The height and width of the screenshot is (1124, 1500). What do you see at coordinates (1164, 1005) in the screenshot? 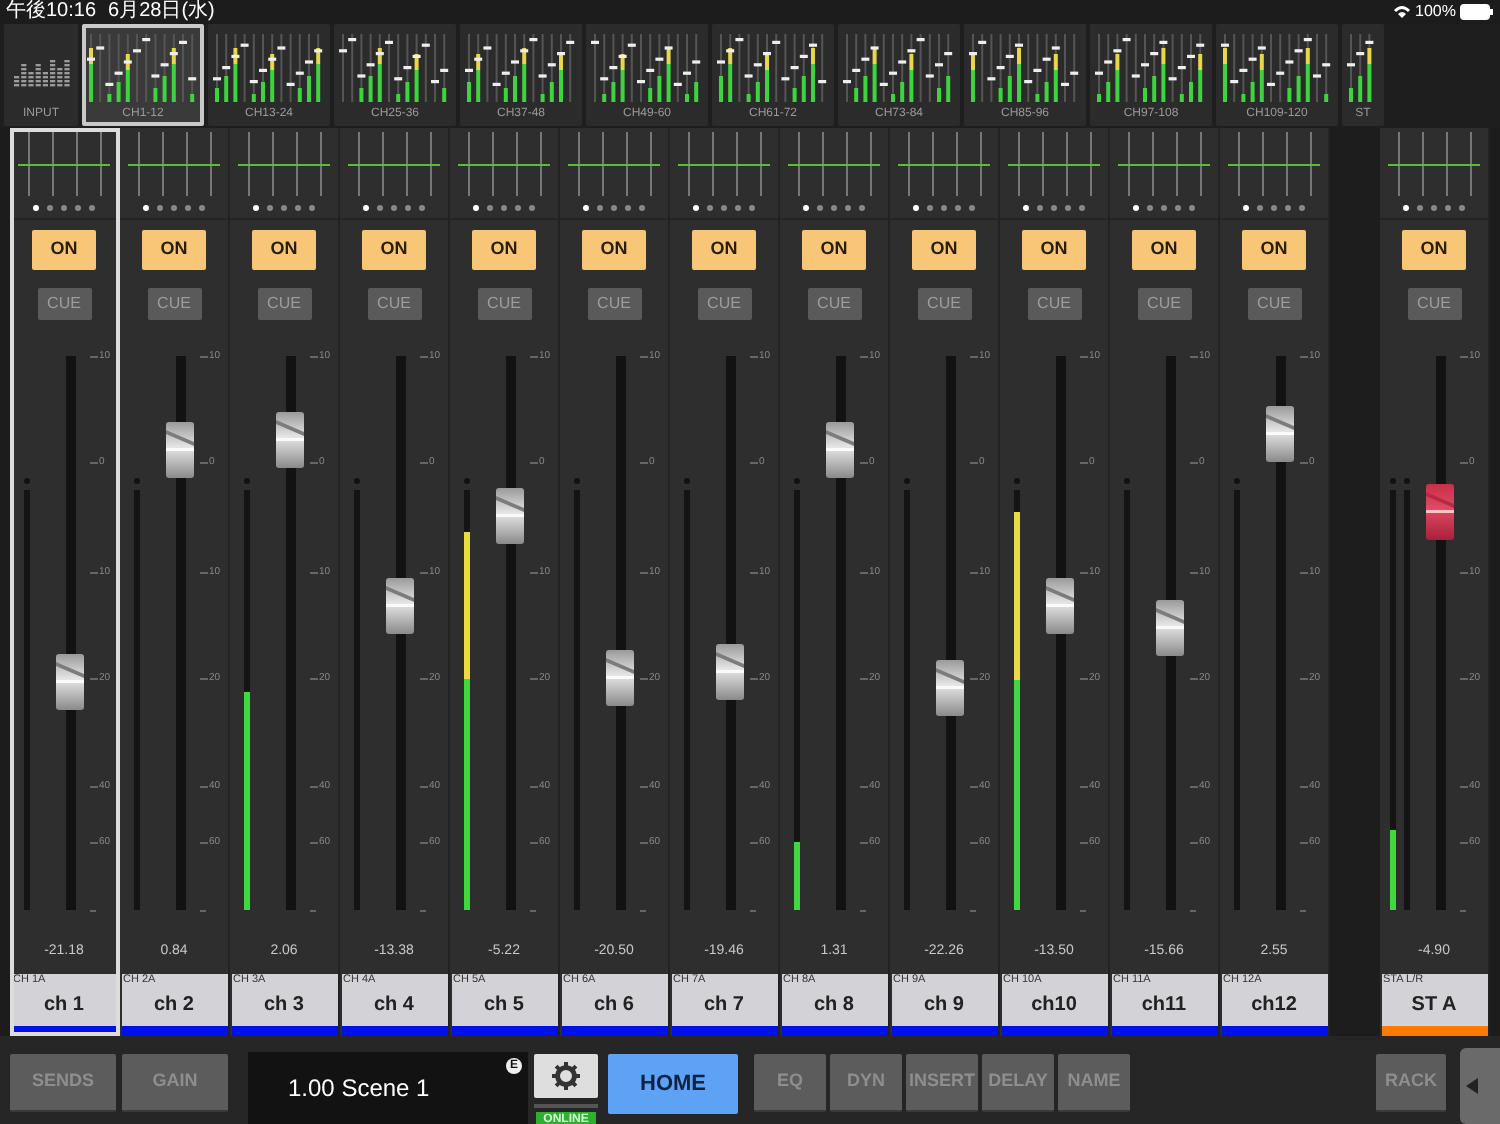
I see `channel-name: ch11` at bounding box center [1164, 1005].